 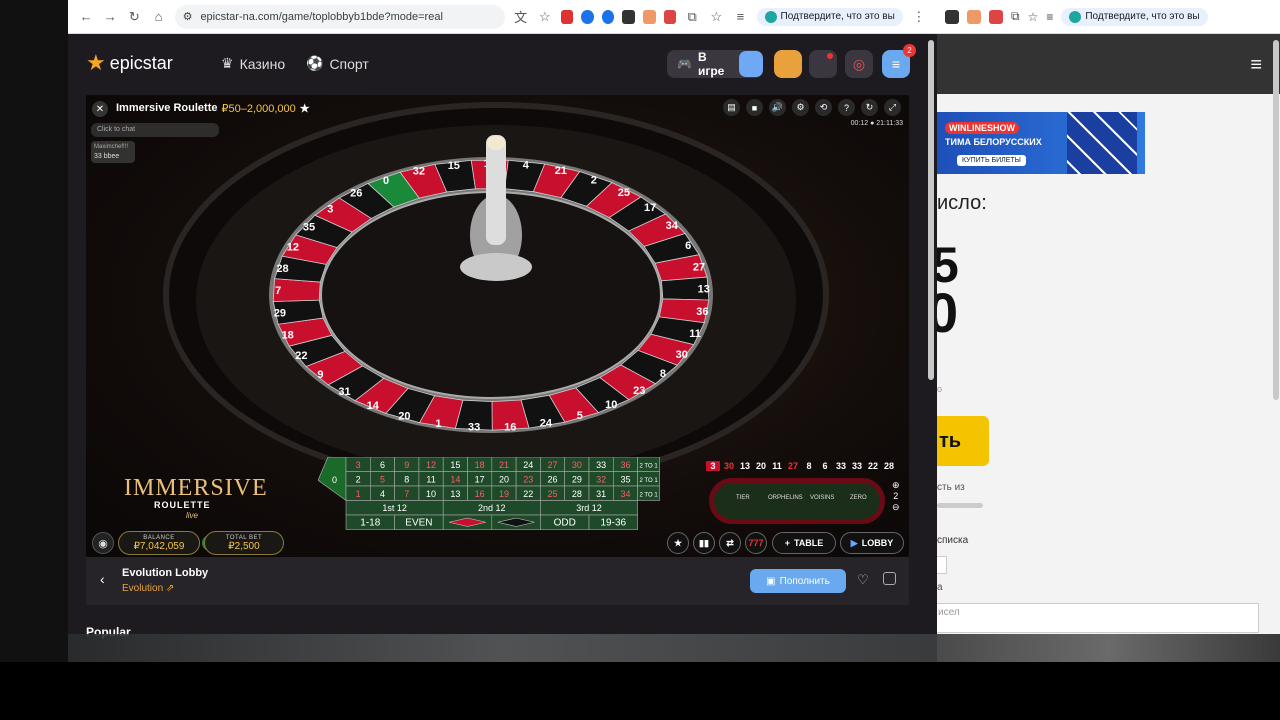 What do you see at coordinates (740, 17) in the screenshot?
I see `reading-list-icon: ≡` at bounding box center [740, 17].